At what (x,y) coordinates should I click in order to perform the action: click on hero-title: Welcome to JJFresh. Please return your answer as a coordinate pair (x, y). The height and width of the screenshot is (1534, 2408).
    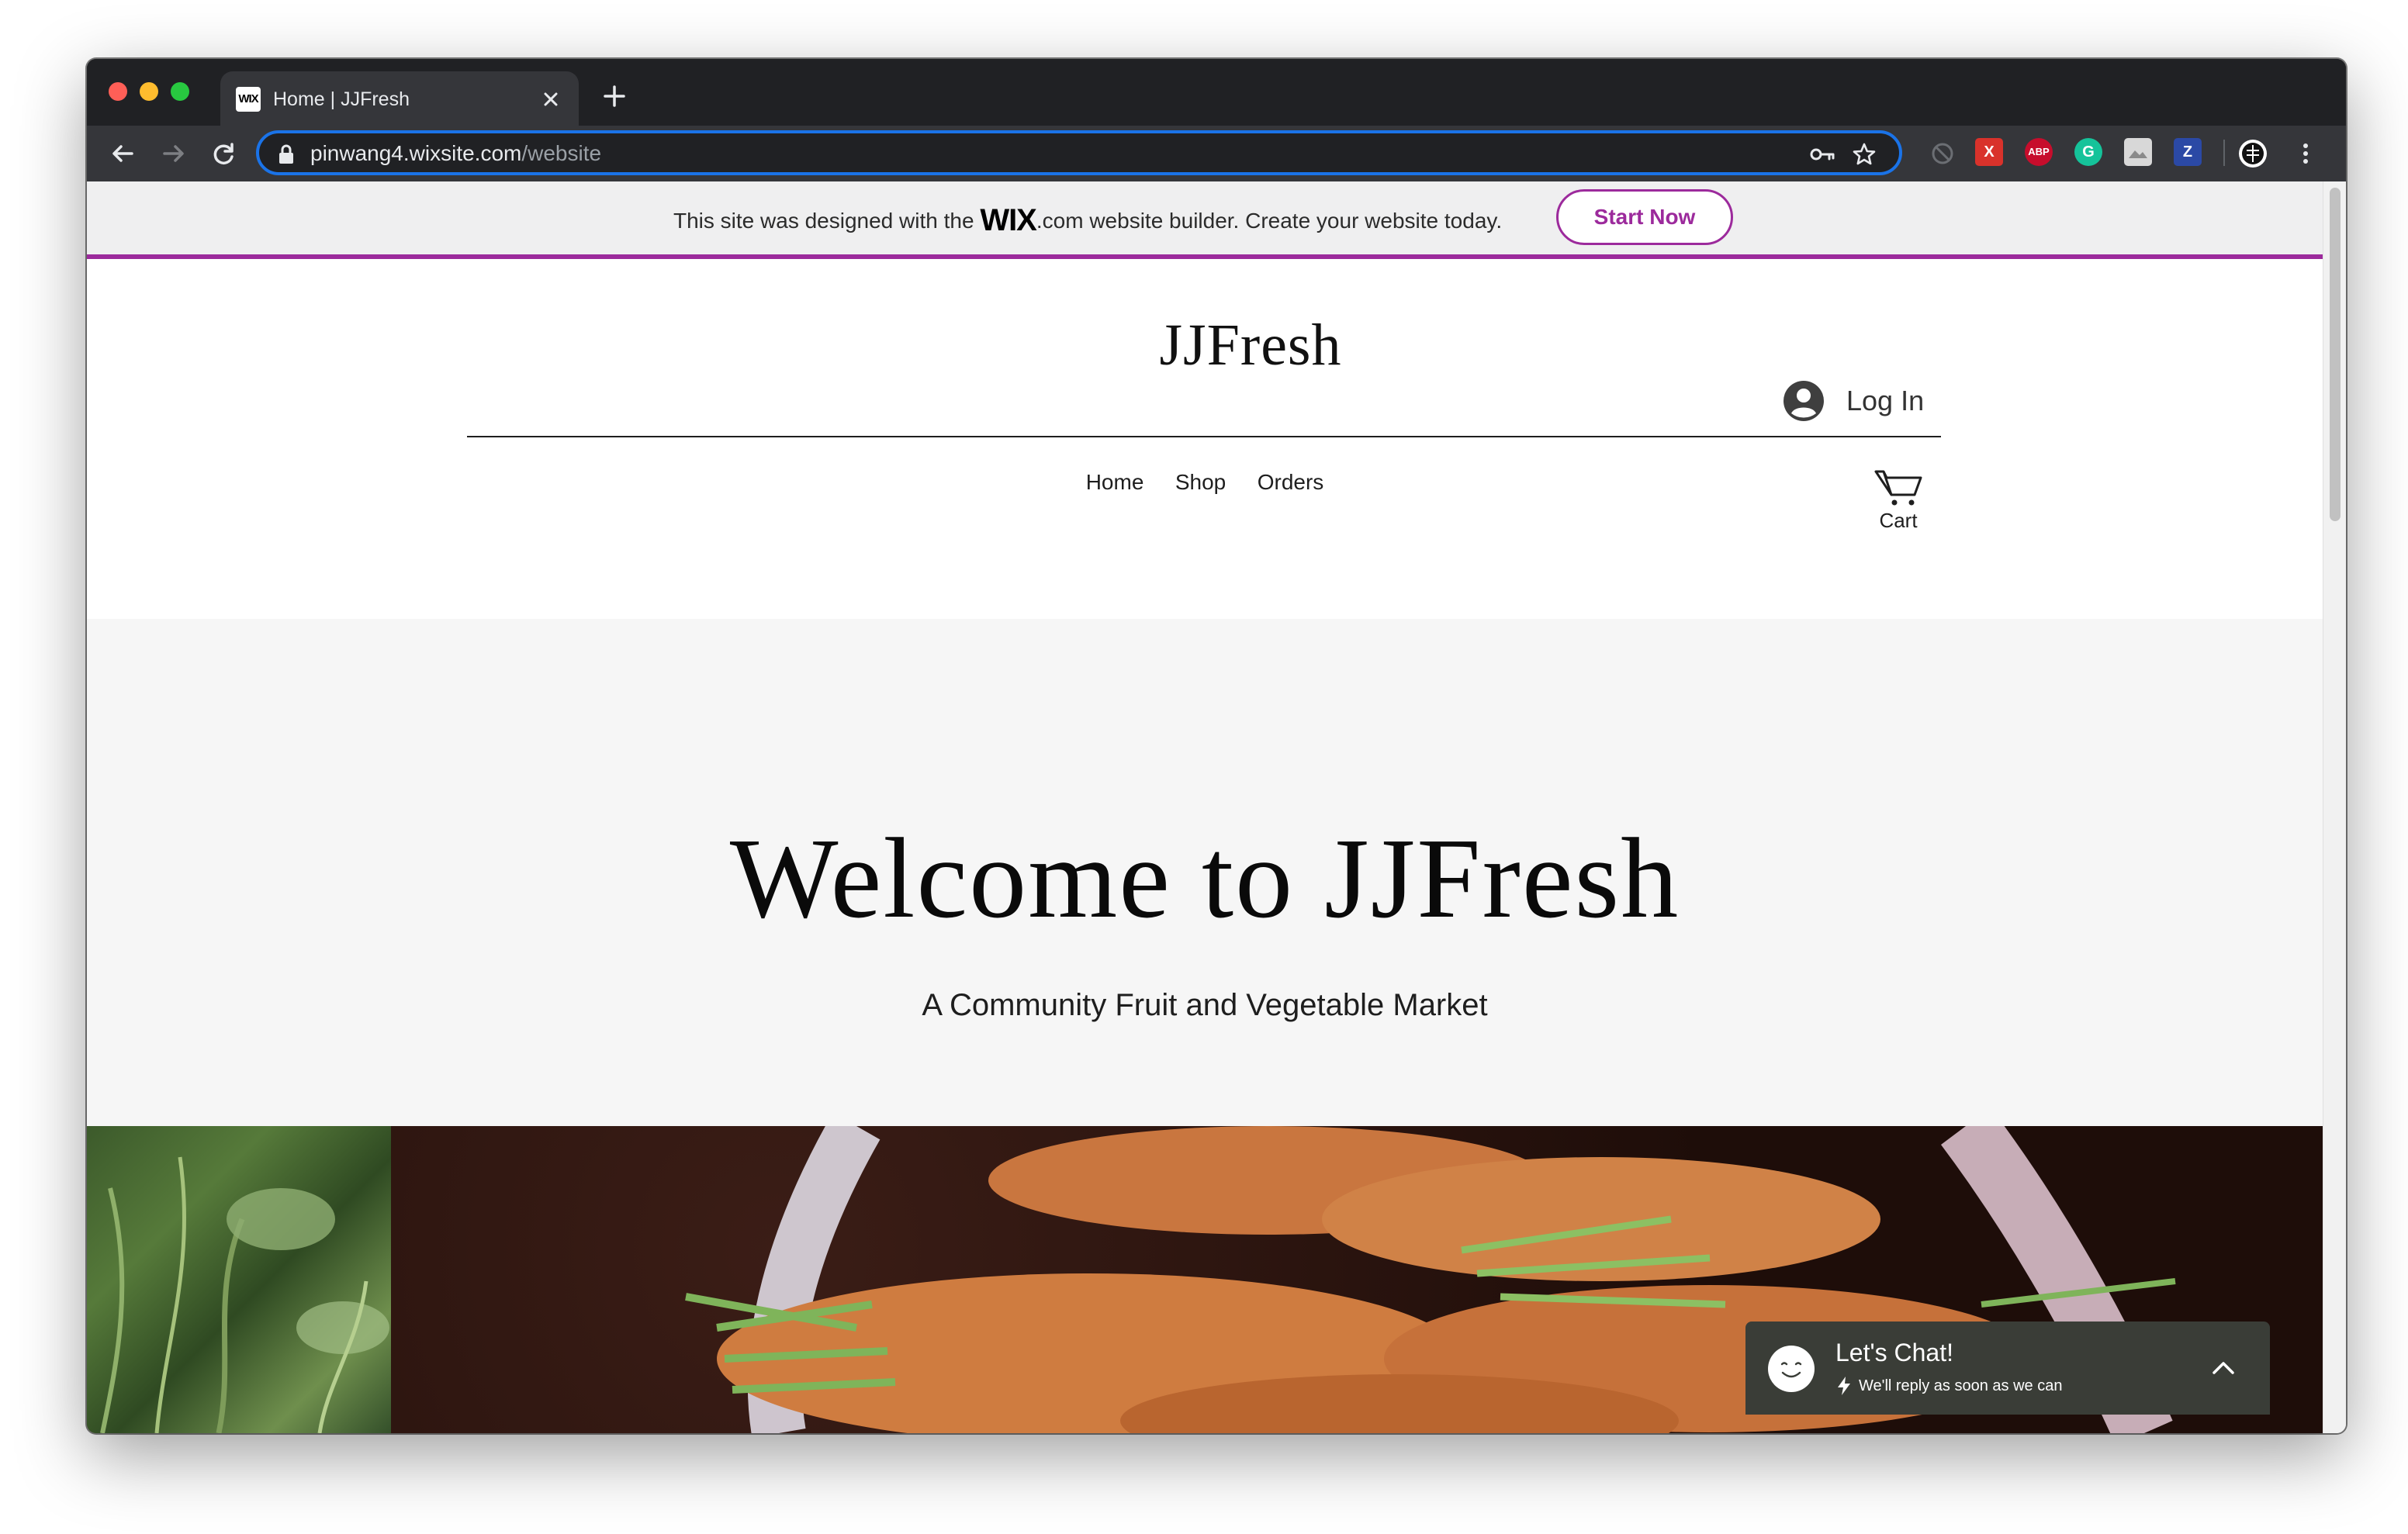
    Looking at the image, I should click on (1204, 878).